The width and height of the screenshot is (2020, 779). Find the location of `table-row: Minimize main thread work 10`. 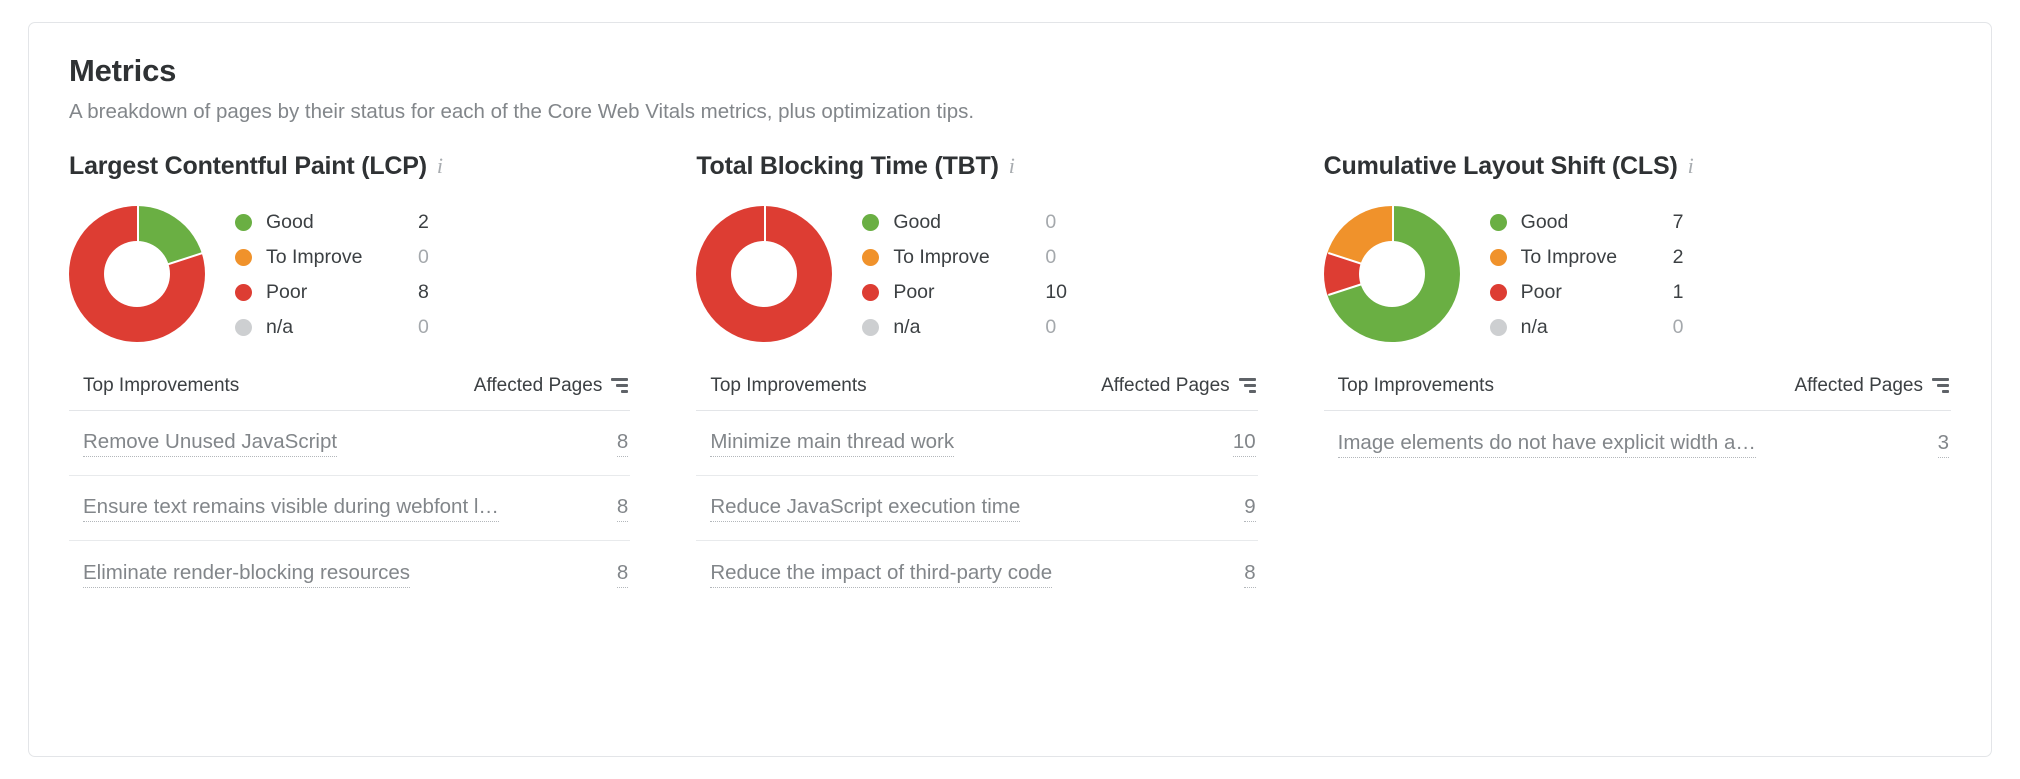

table-row: Minimize main thread work 10 is located at coordinates (977, 443).